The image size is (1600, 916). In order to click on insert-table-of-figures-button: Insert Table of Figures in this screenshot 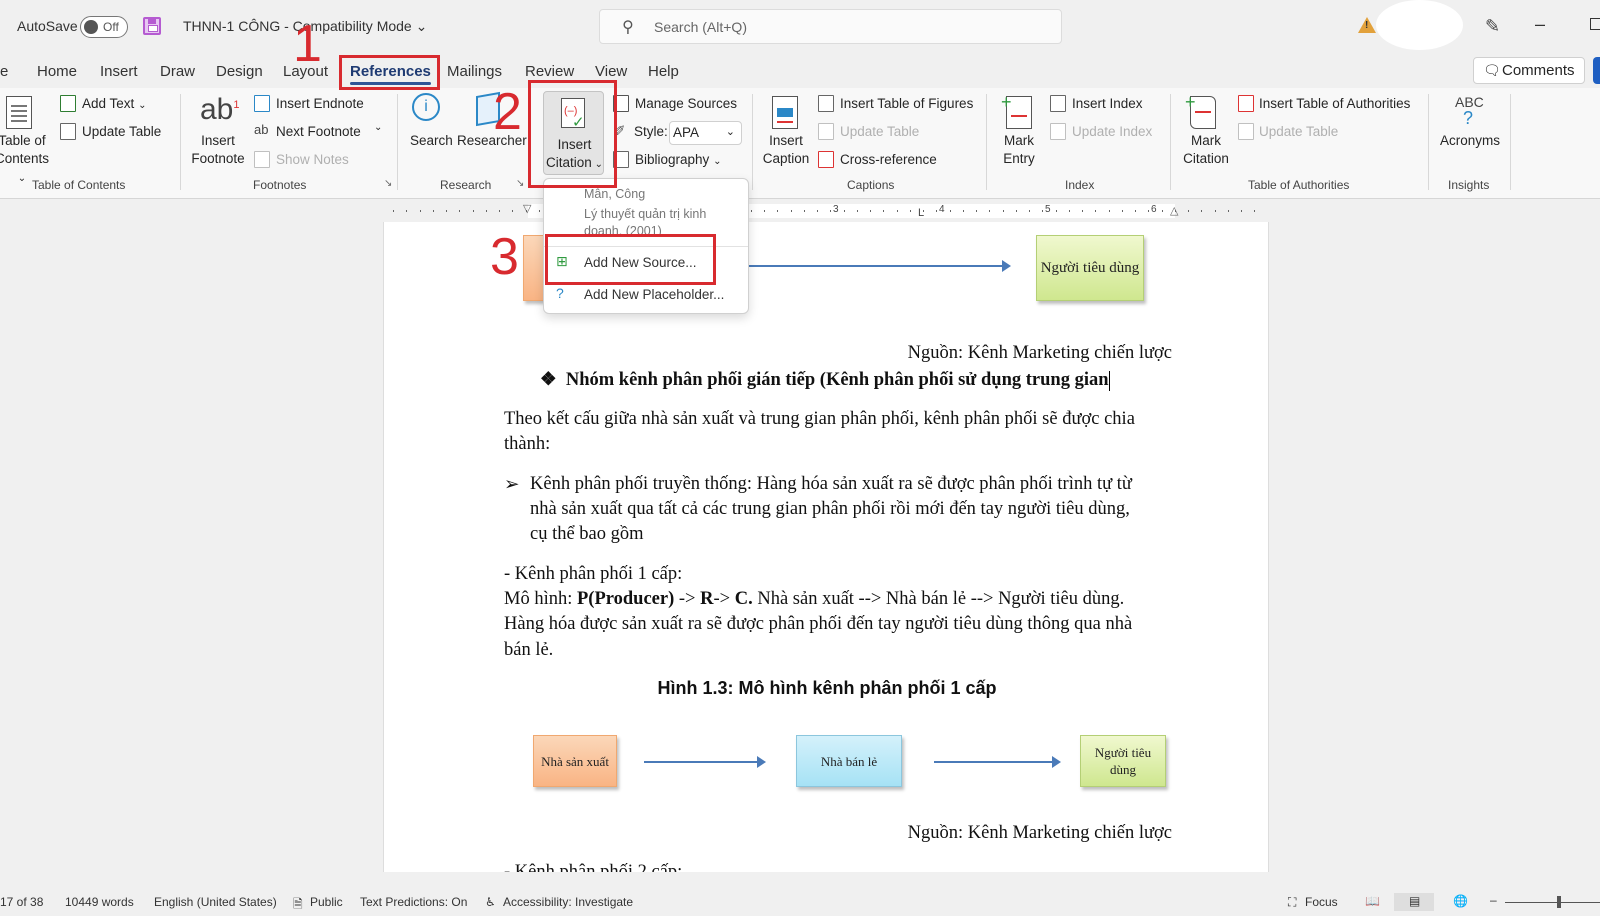, I will do `click(906, 103)`.